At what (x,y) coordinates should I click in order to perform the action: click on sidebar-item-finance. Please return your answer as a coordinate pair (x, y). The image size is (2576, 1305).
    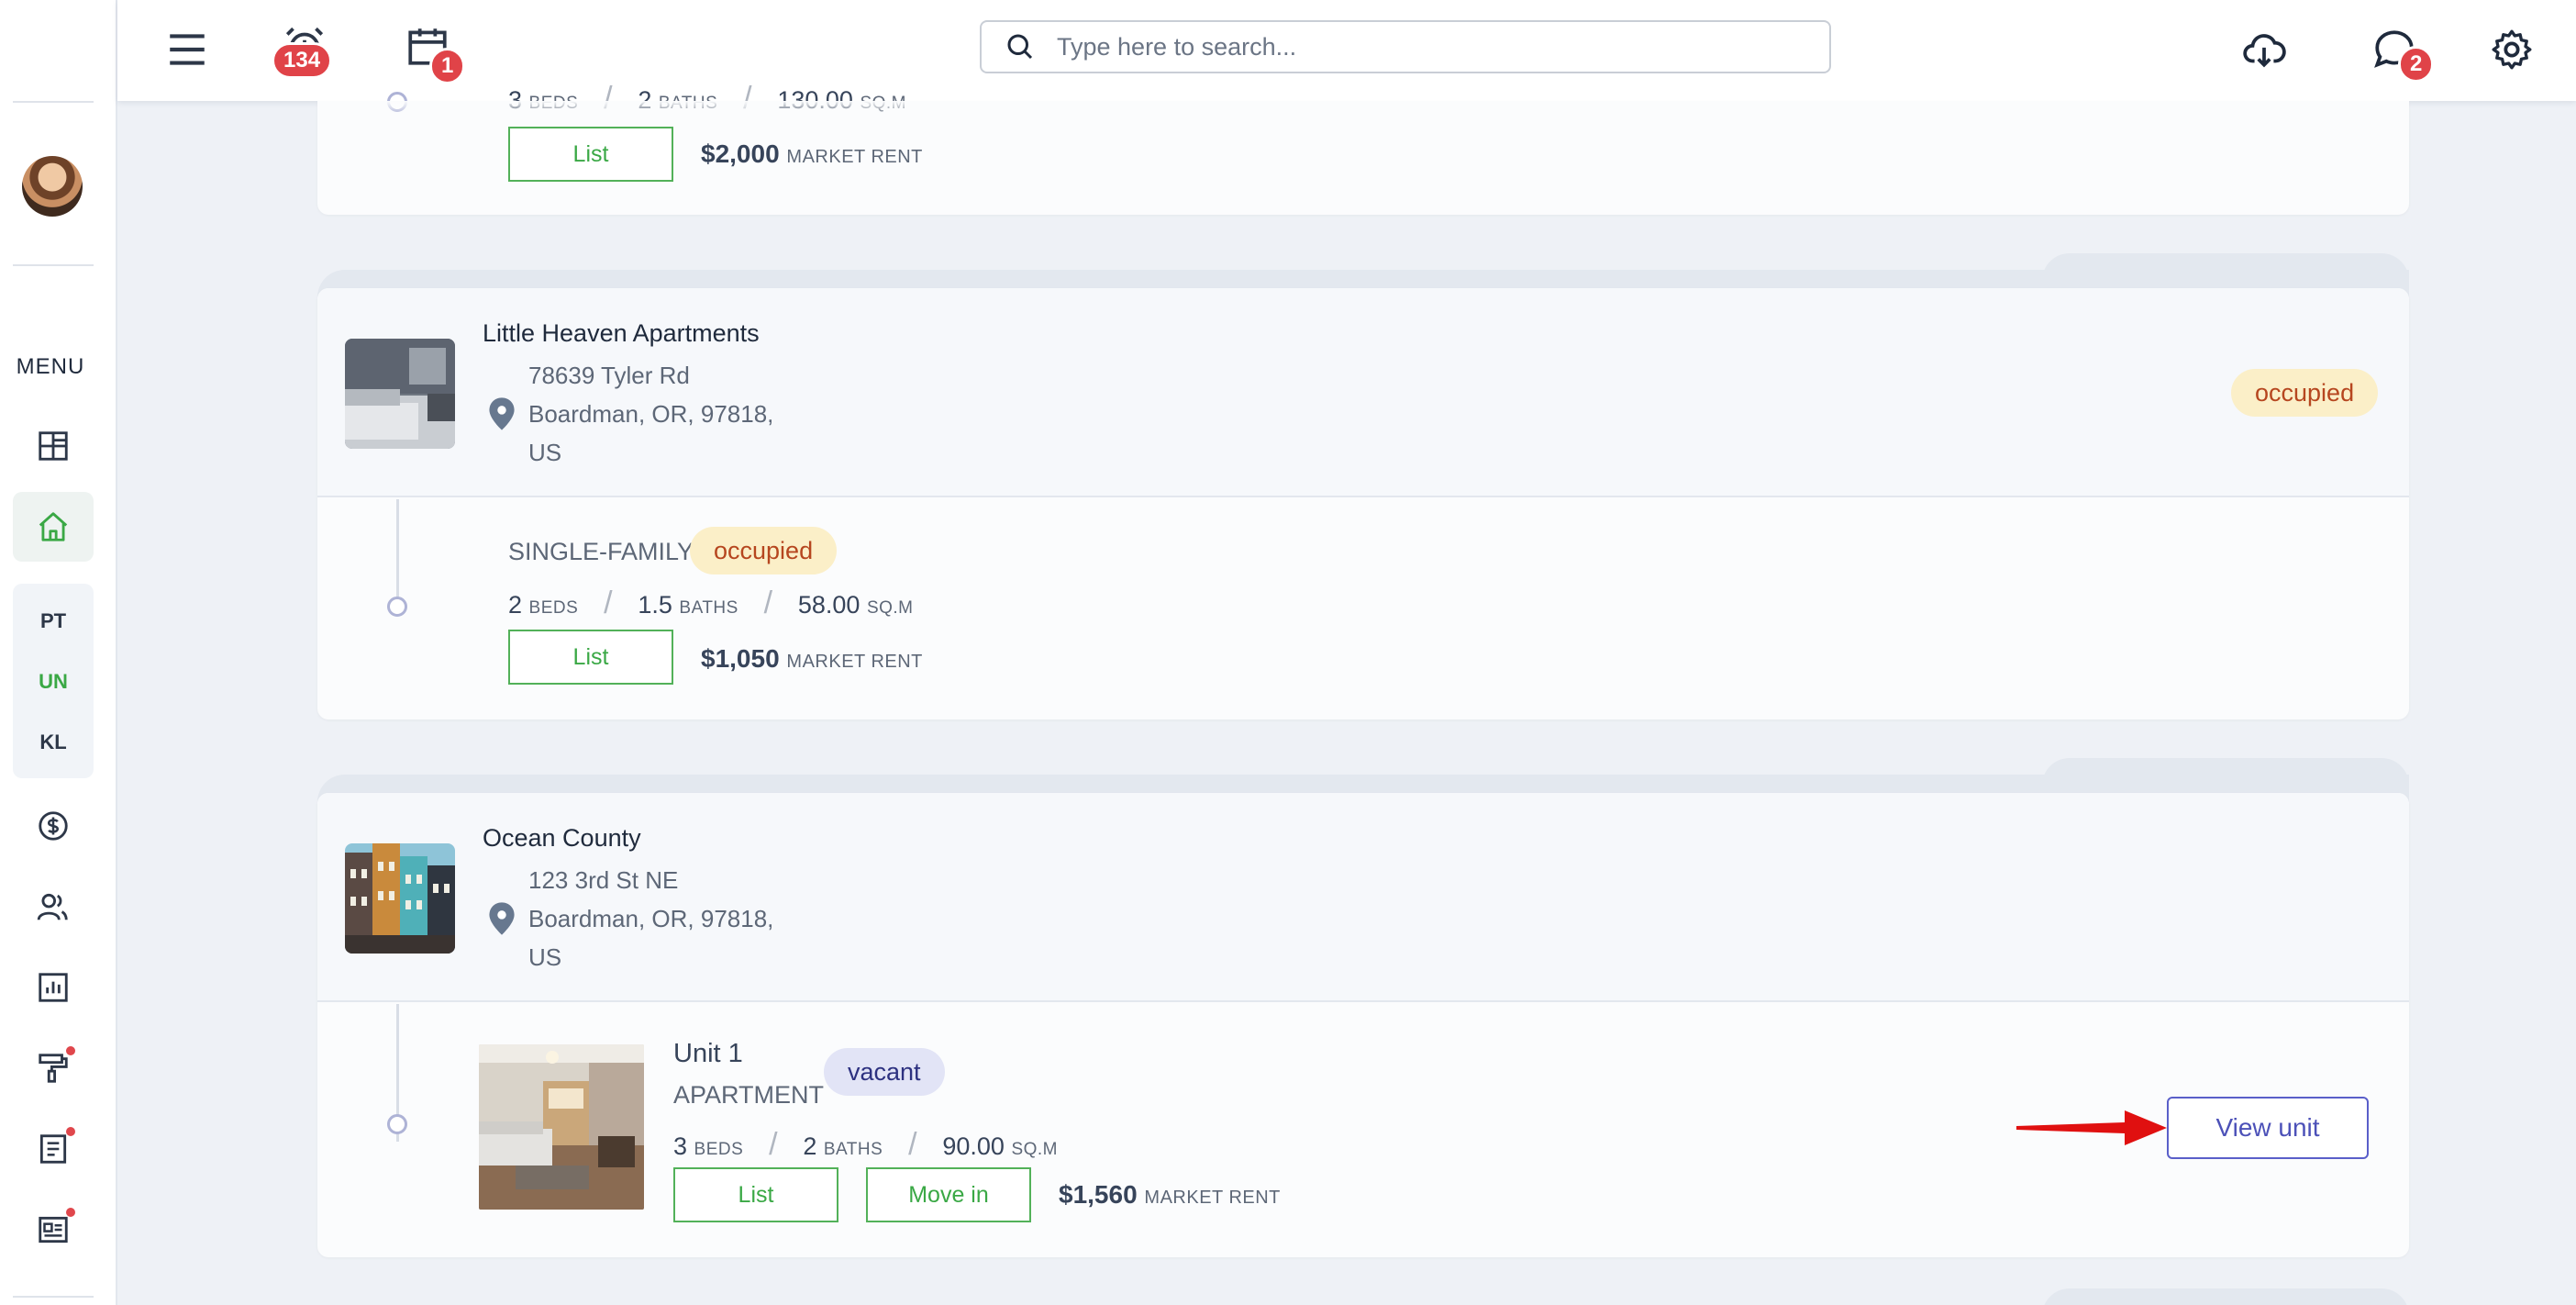
    Looking at the image, I should click on (53, 826).